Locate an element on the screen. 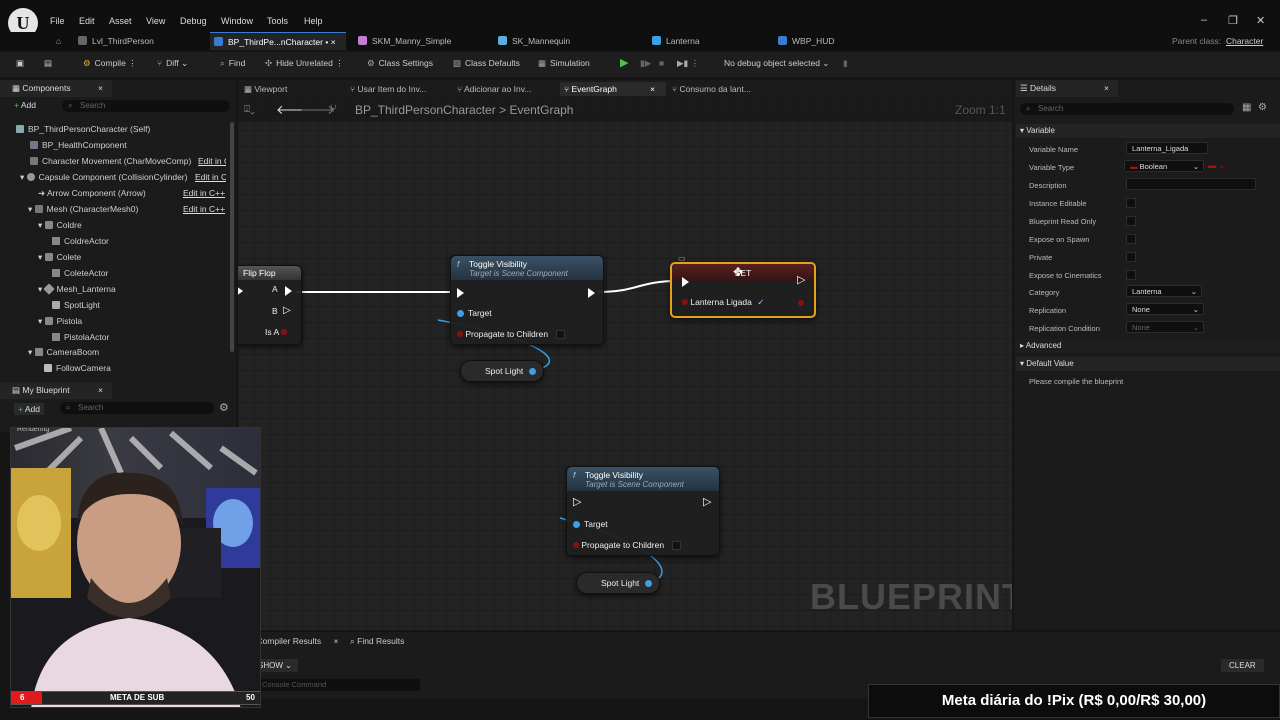  component-followcamera: FollowCamera is located at coordinates (77, 368).